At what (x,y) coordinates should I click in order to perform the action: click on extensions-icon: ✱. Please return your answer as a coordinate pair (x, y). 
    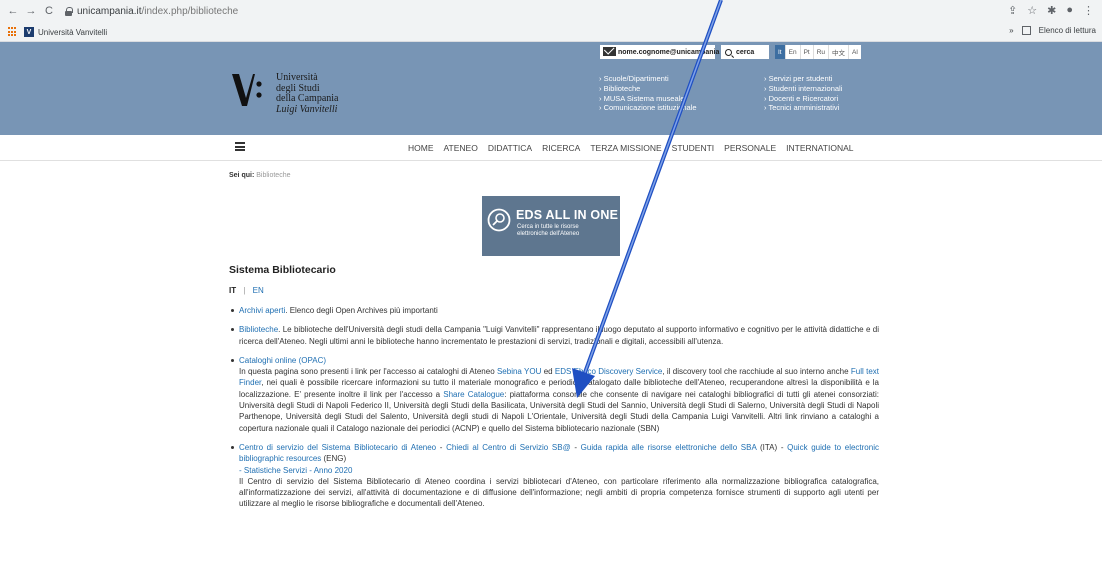
    Looking at the image, I should click on (1051, 10).